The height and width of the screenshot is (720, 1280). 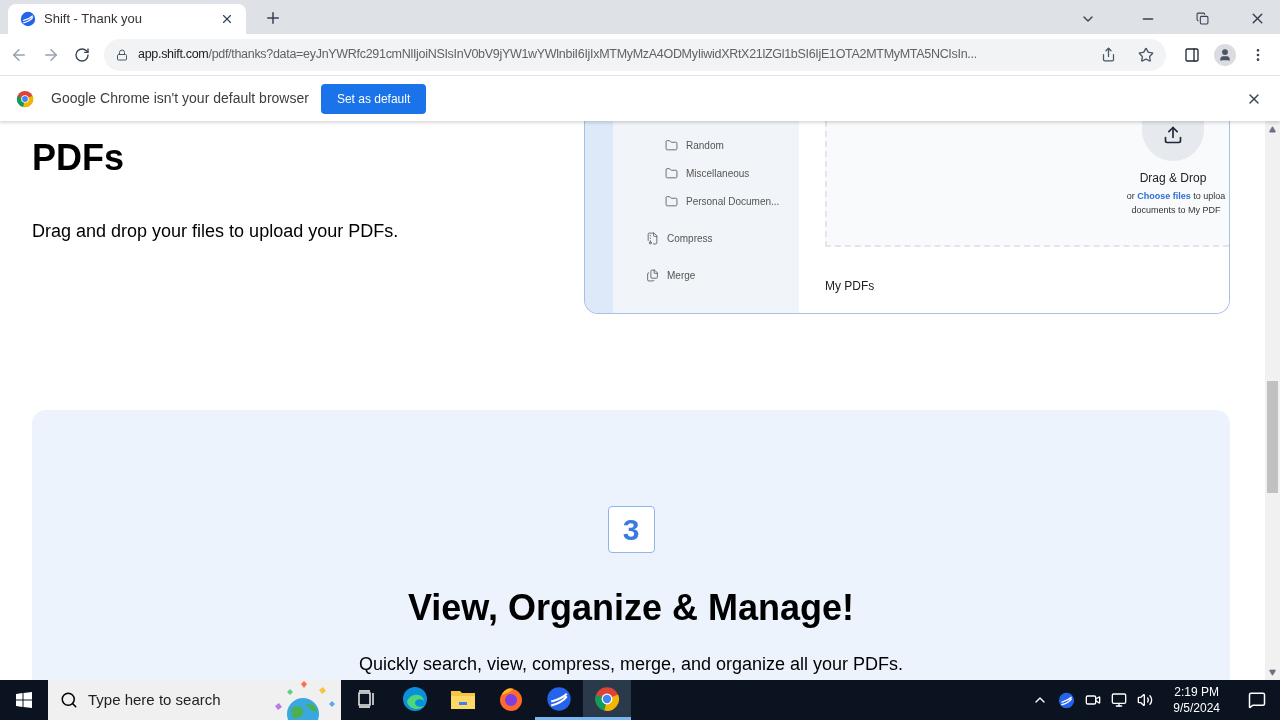 What do you see at coordinates (24, 700) in the screenshot?
I see `windows-logo-icon` at bounding box center [24, 700].